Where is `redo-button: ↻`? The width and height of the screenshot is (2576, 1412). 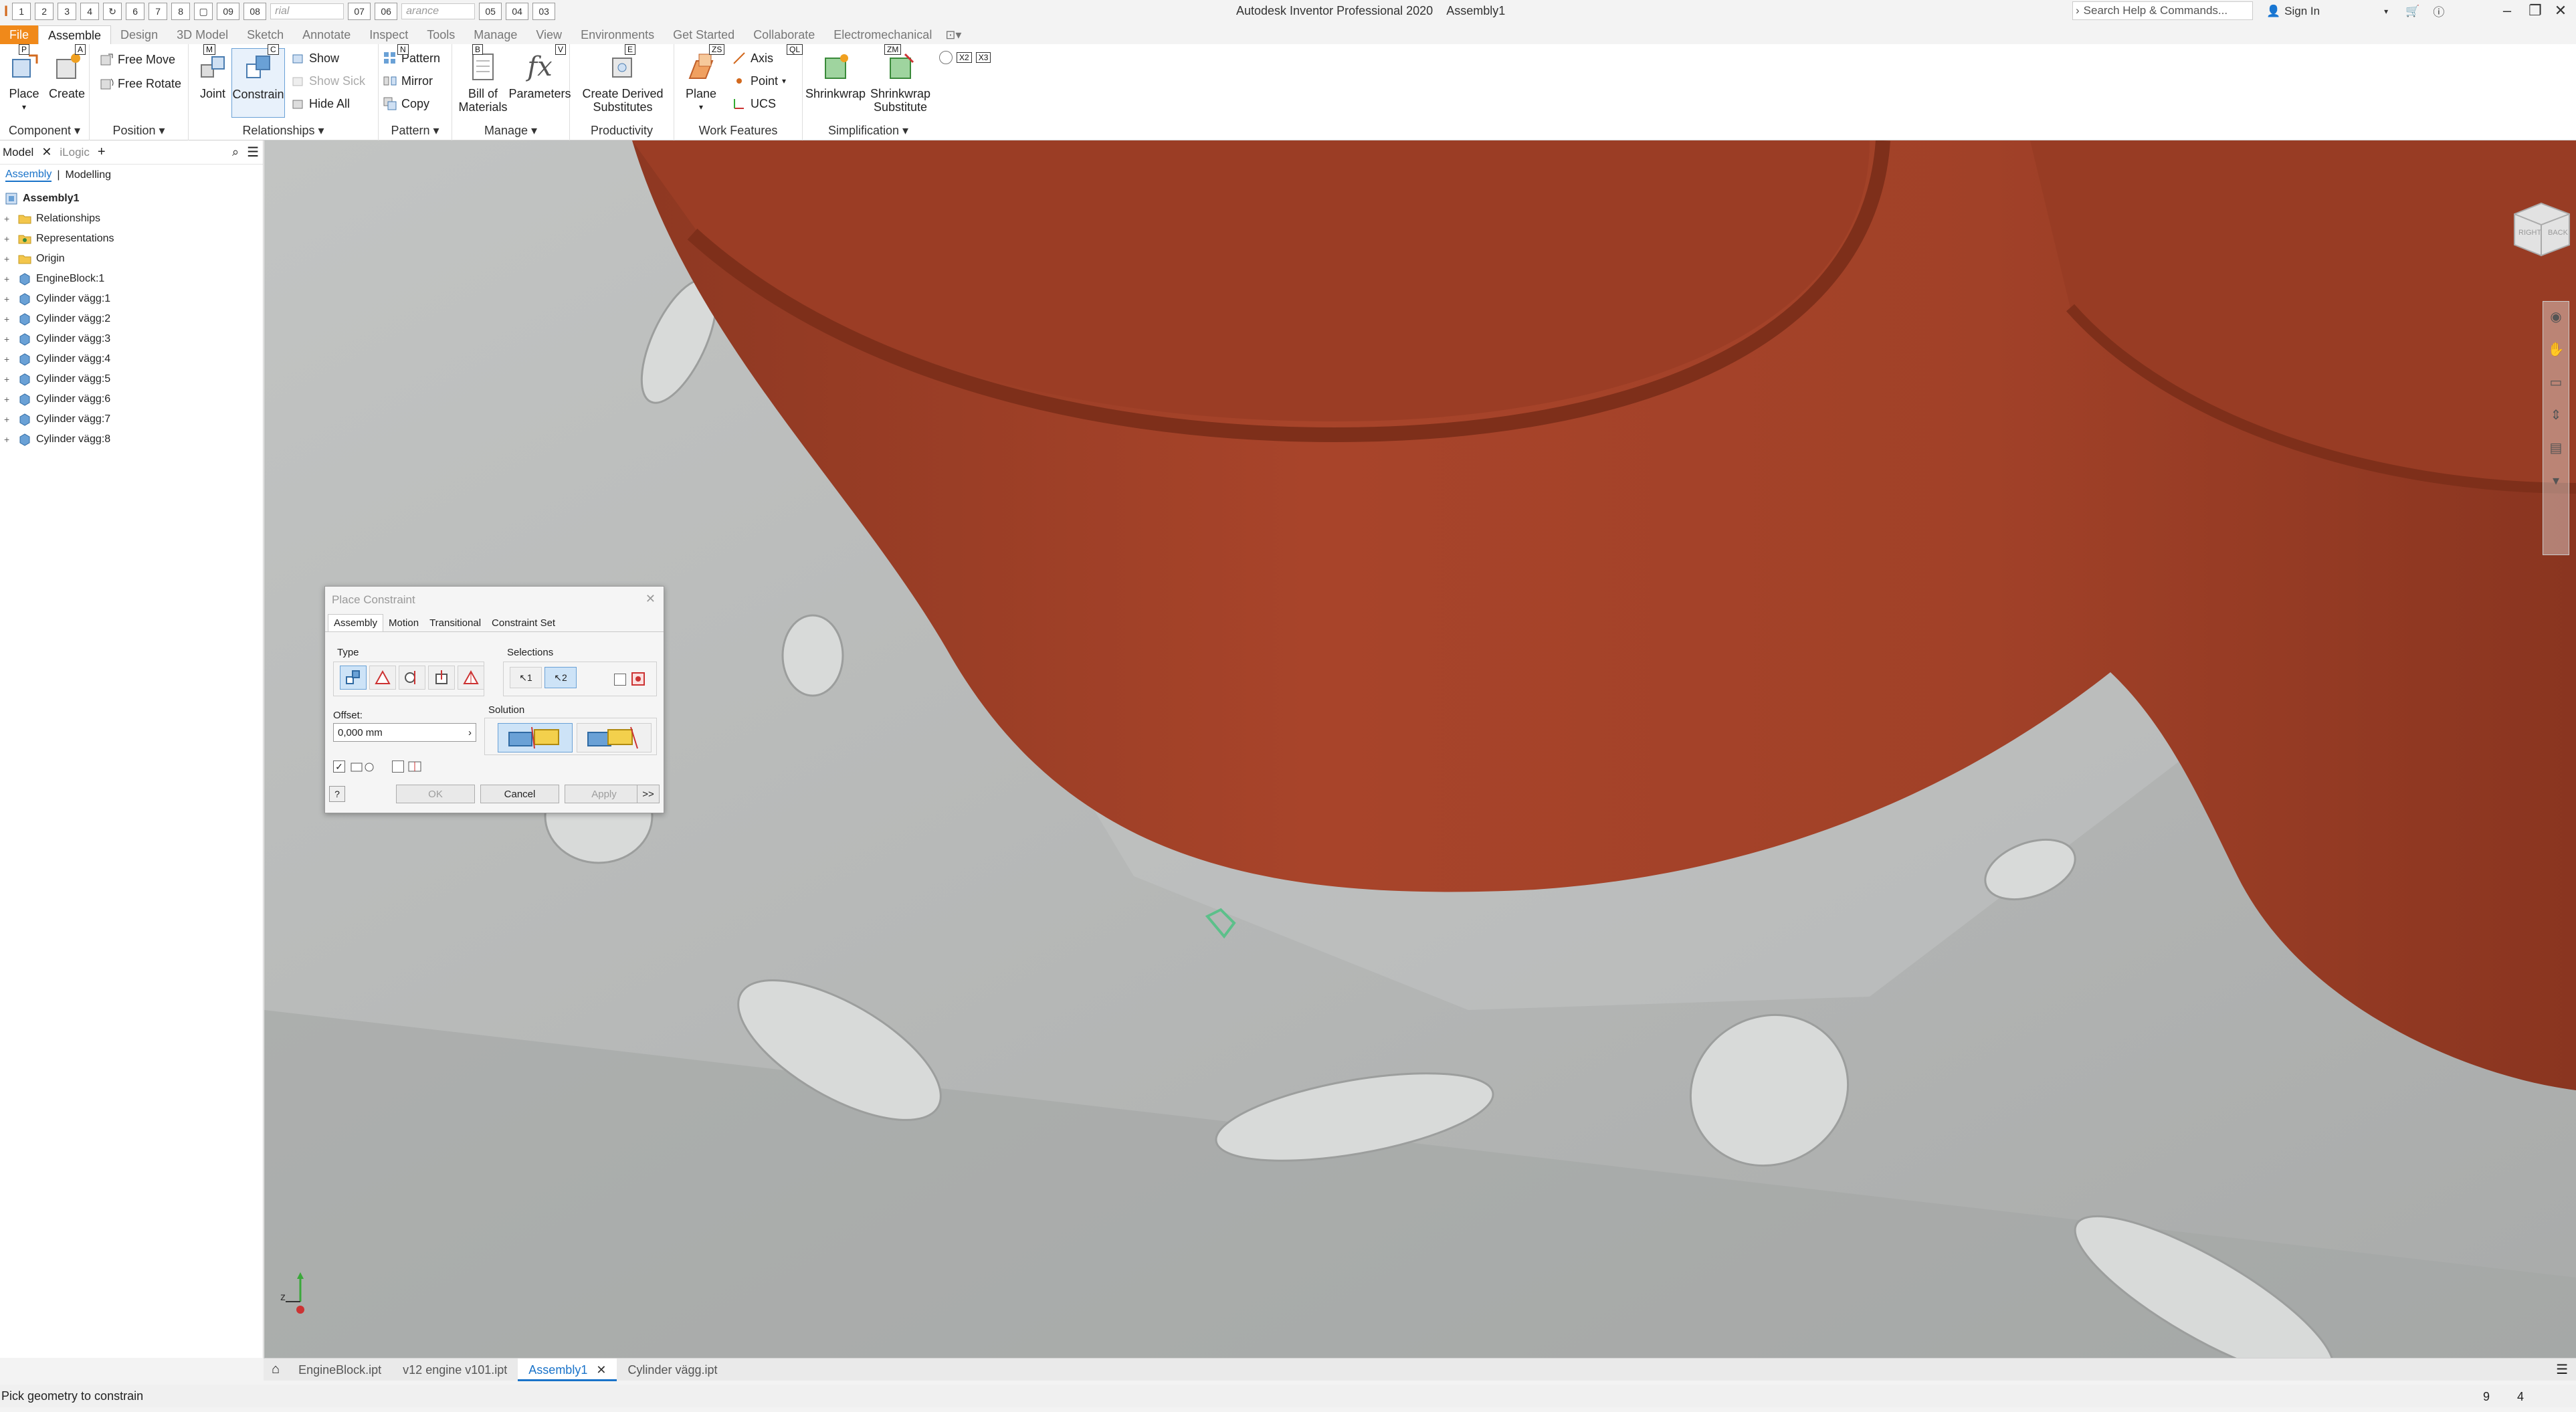
redo-button: ↻ is located at coordinates (112, 11).